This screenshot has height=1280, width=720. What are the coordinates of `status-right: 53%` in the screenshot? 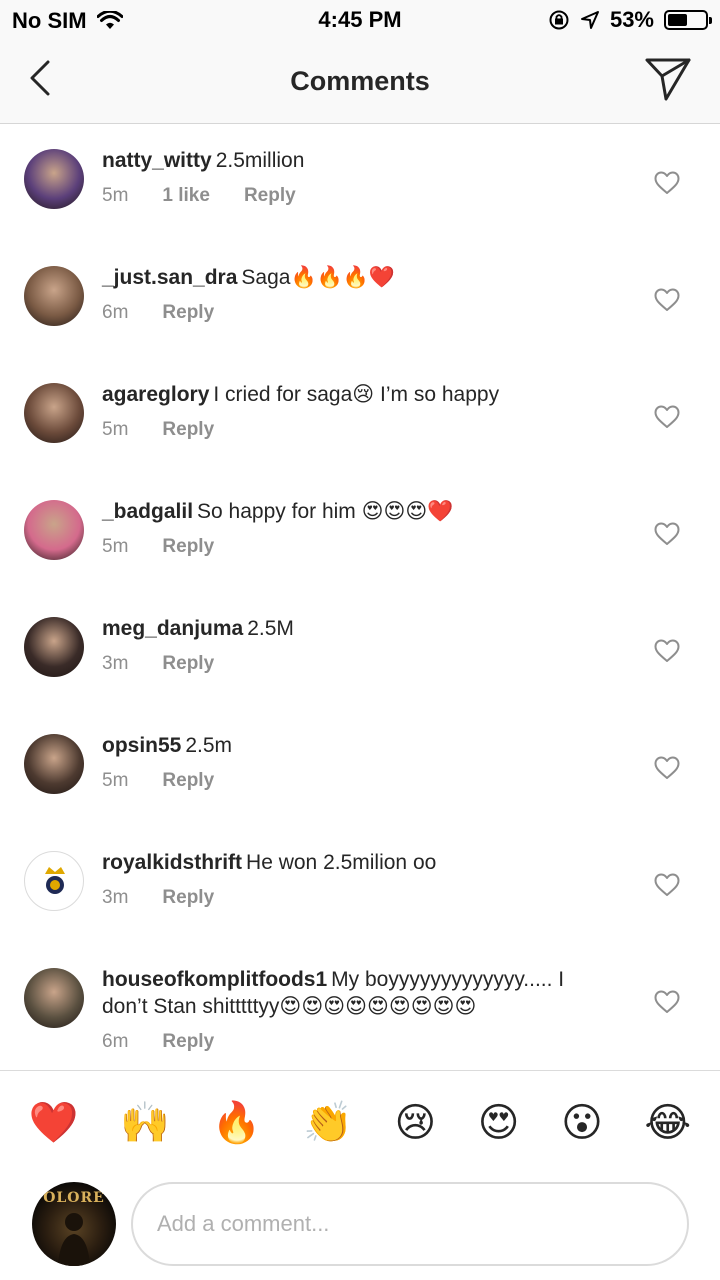 It's located at (630, 20).